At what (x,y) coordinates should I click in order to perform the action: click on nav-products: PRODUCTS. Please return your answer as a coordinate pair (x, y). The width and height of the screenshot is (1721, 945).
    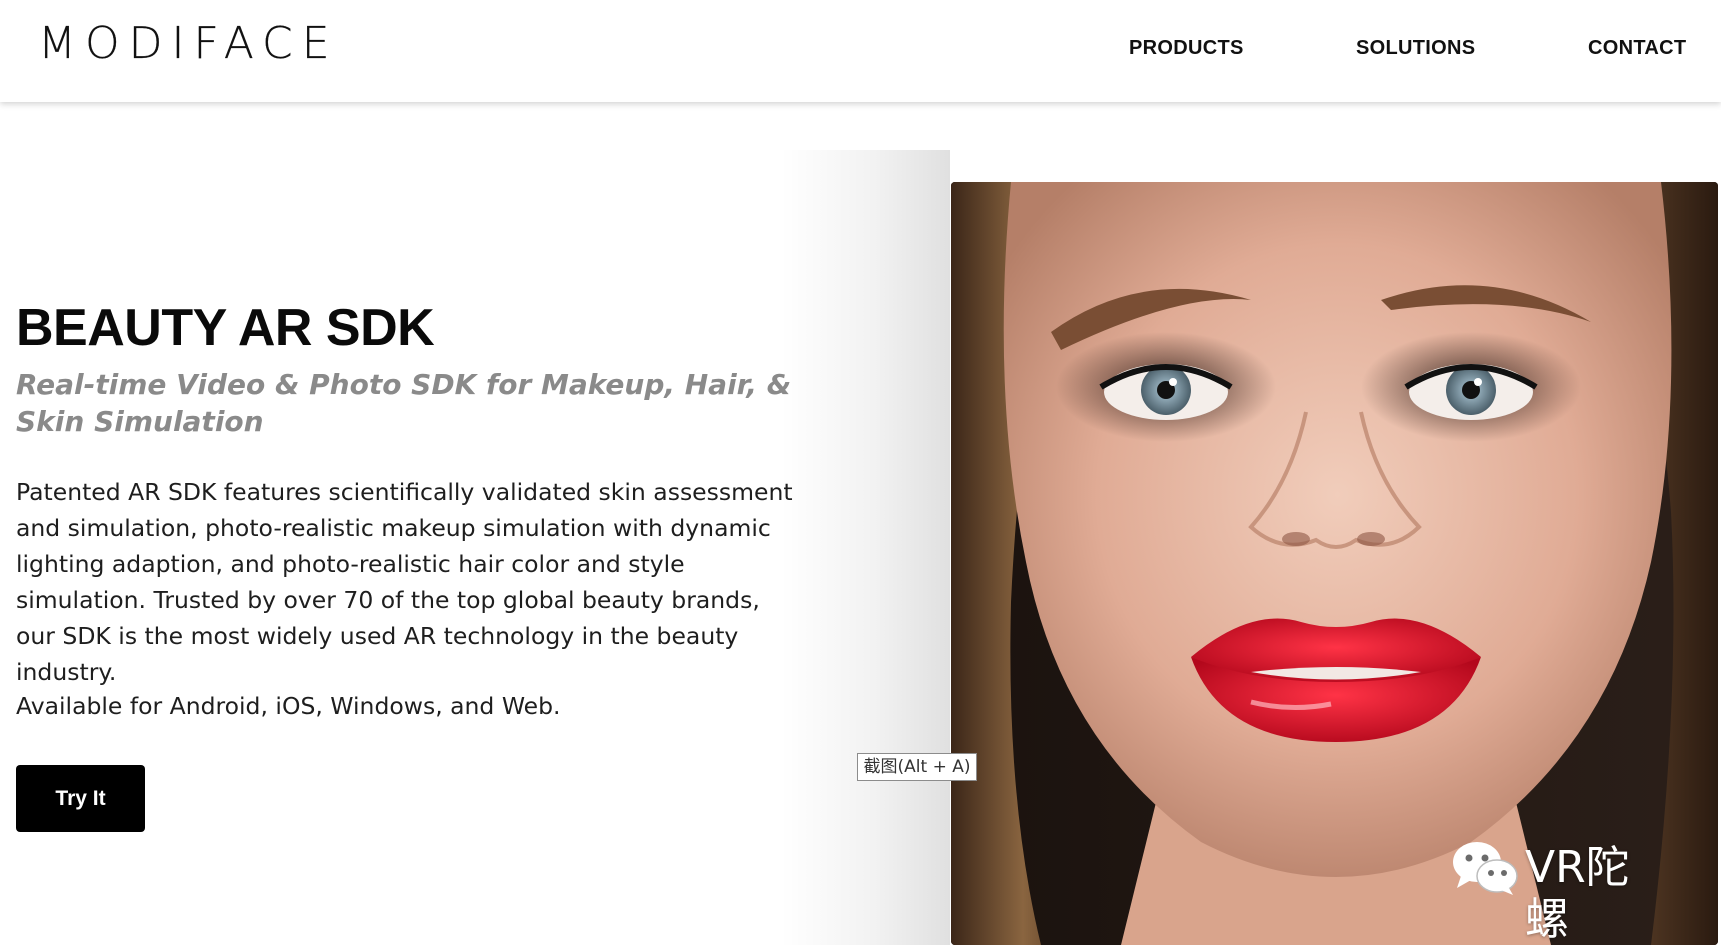
    Looking at the image, I should click on (1186, 48).